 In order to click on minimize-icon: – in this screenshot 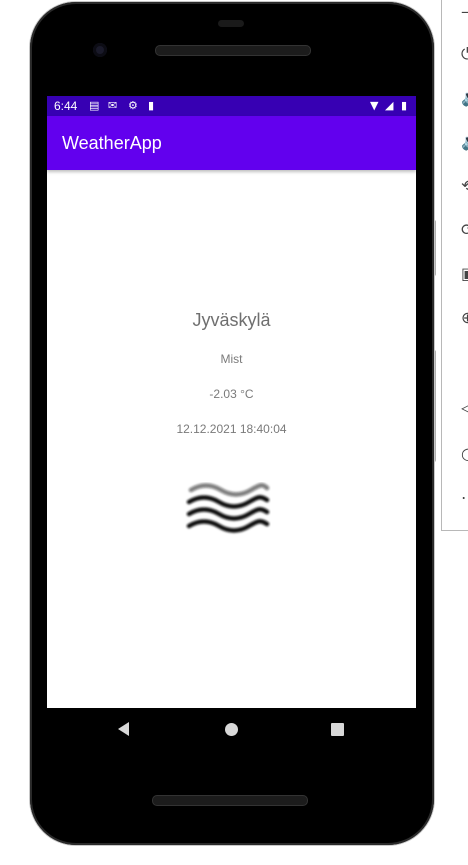, I will do `click(464, 12)`.